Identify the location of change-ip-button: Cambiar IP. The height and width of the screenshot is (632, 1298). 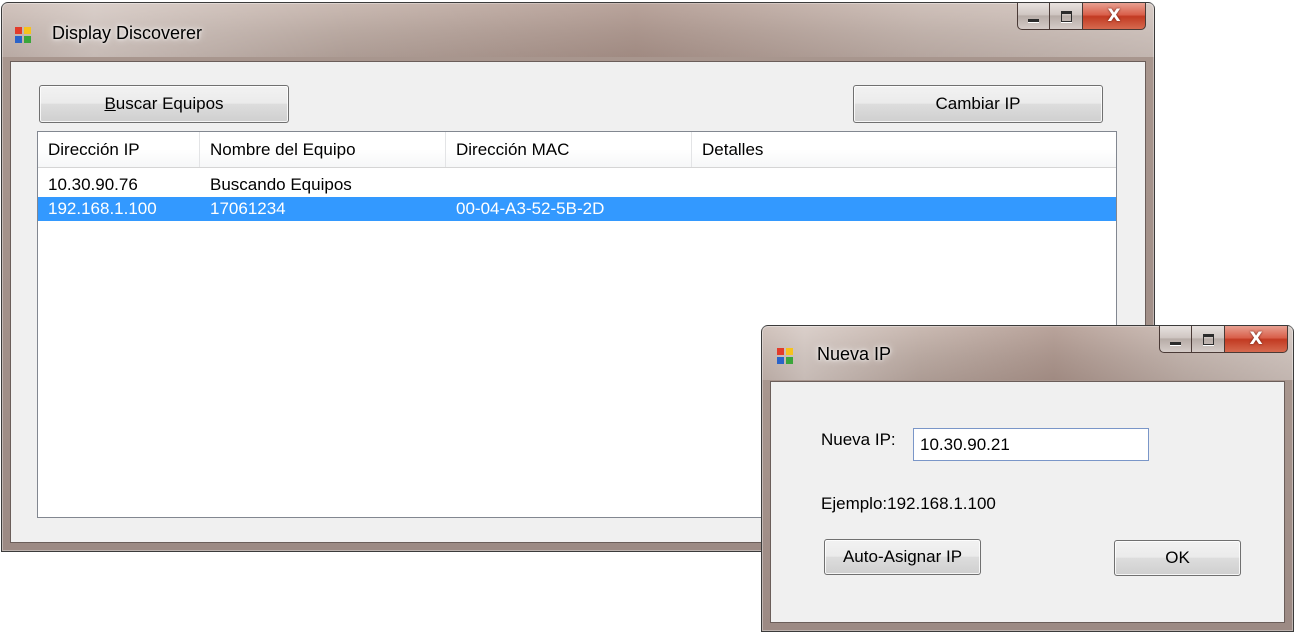
(978, 104).